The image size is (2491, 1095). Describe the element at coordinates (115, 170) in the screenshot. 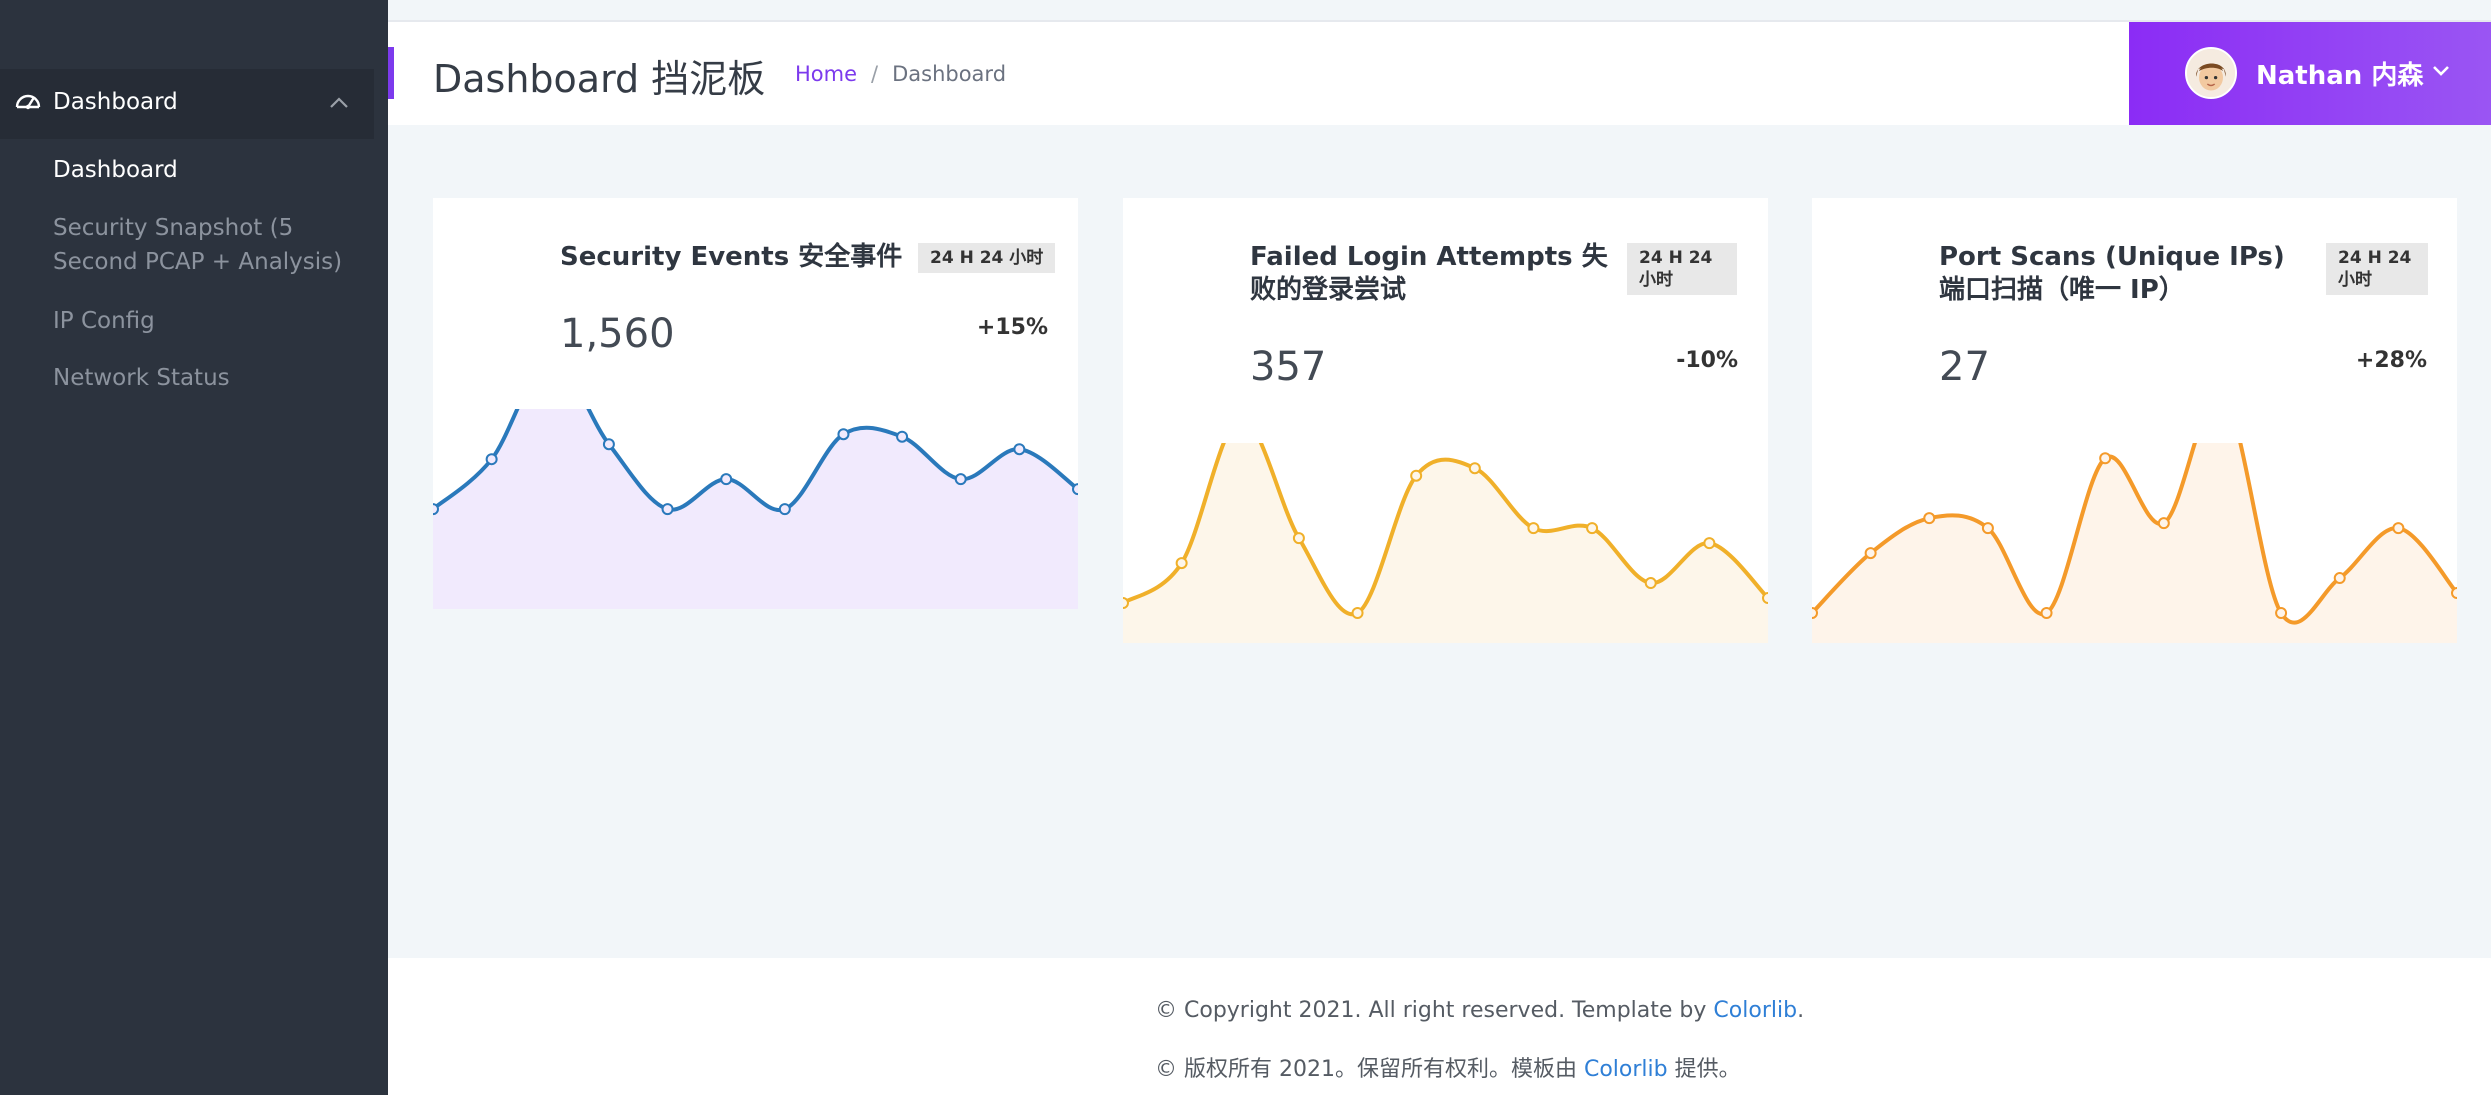

I see `sidebar-item-dashboard: Dashboard` at that location.